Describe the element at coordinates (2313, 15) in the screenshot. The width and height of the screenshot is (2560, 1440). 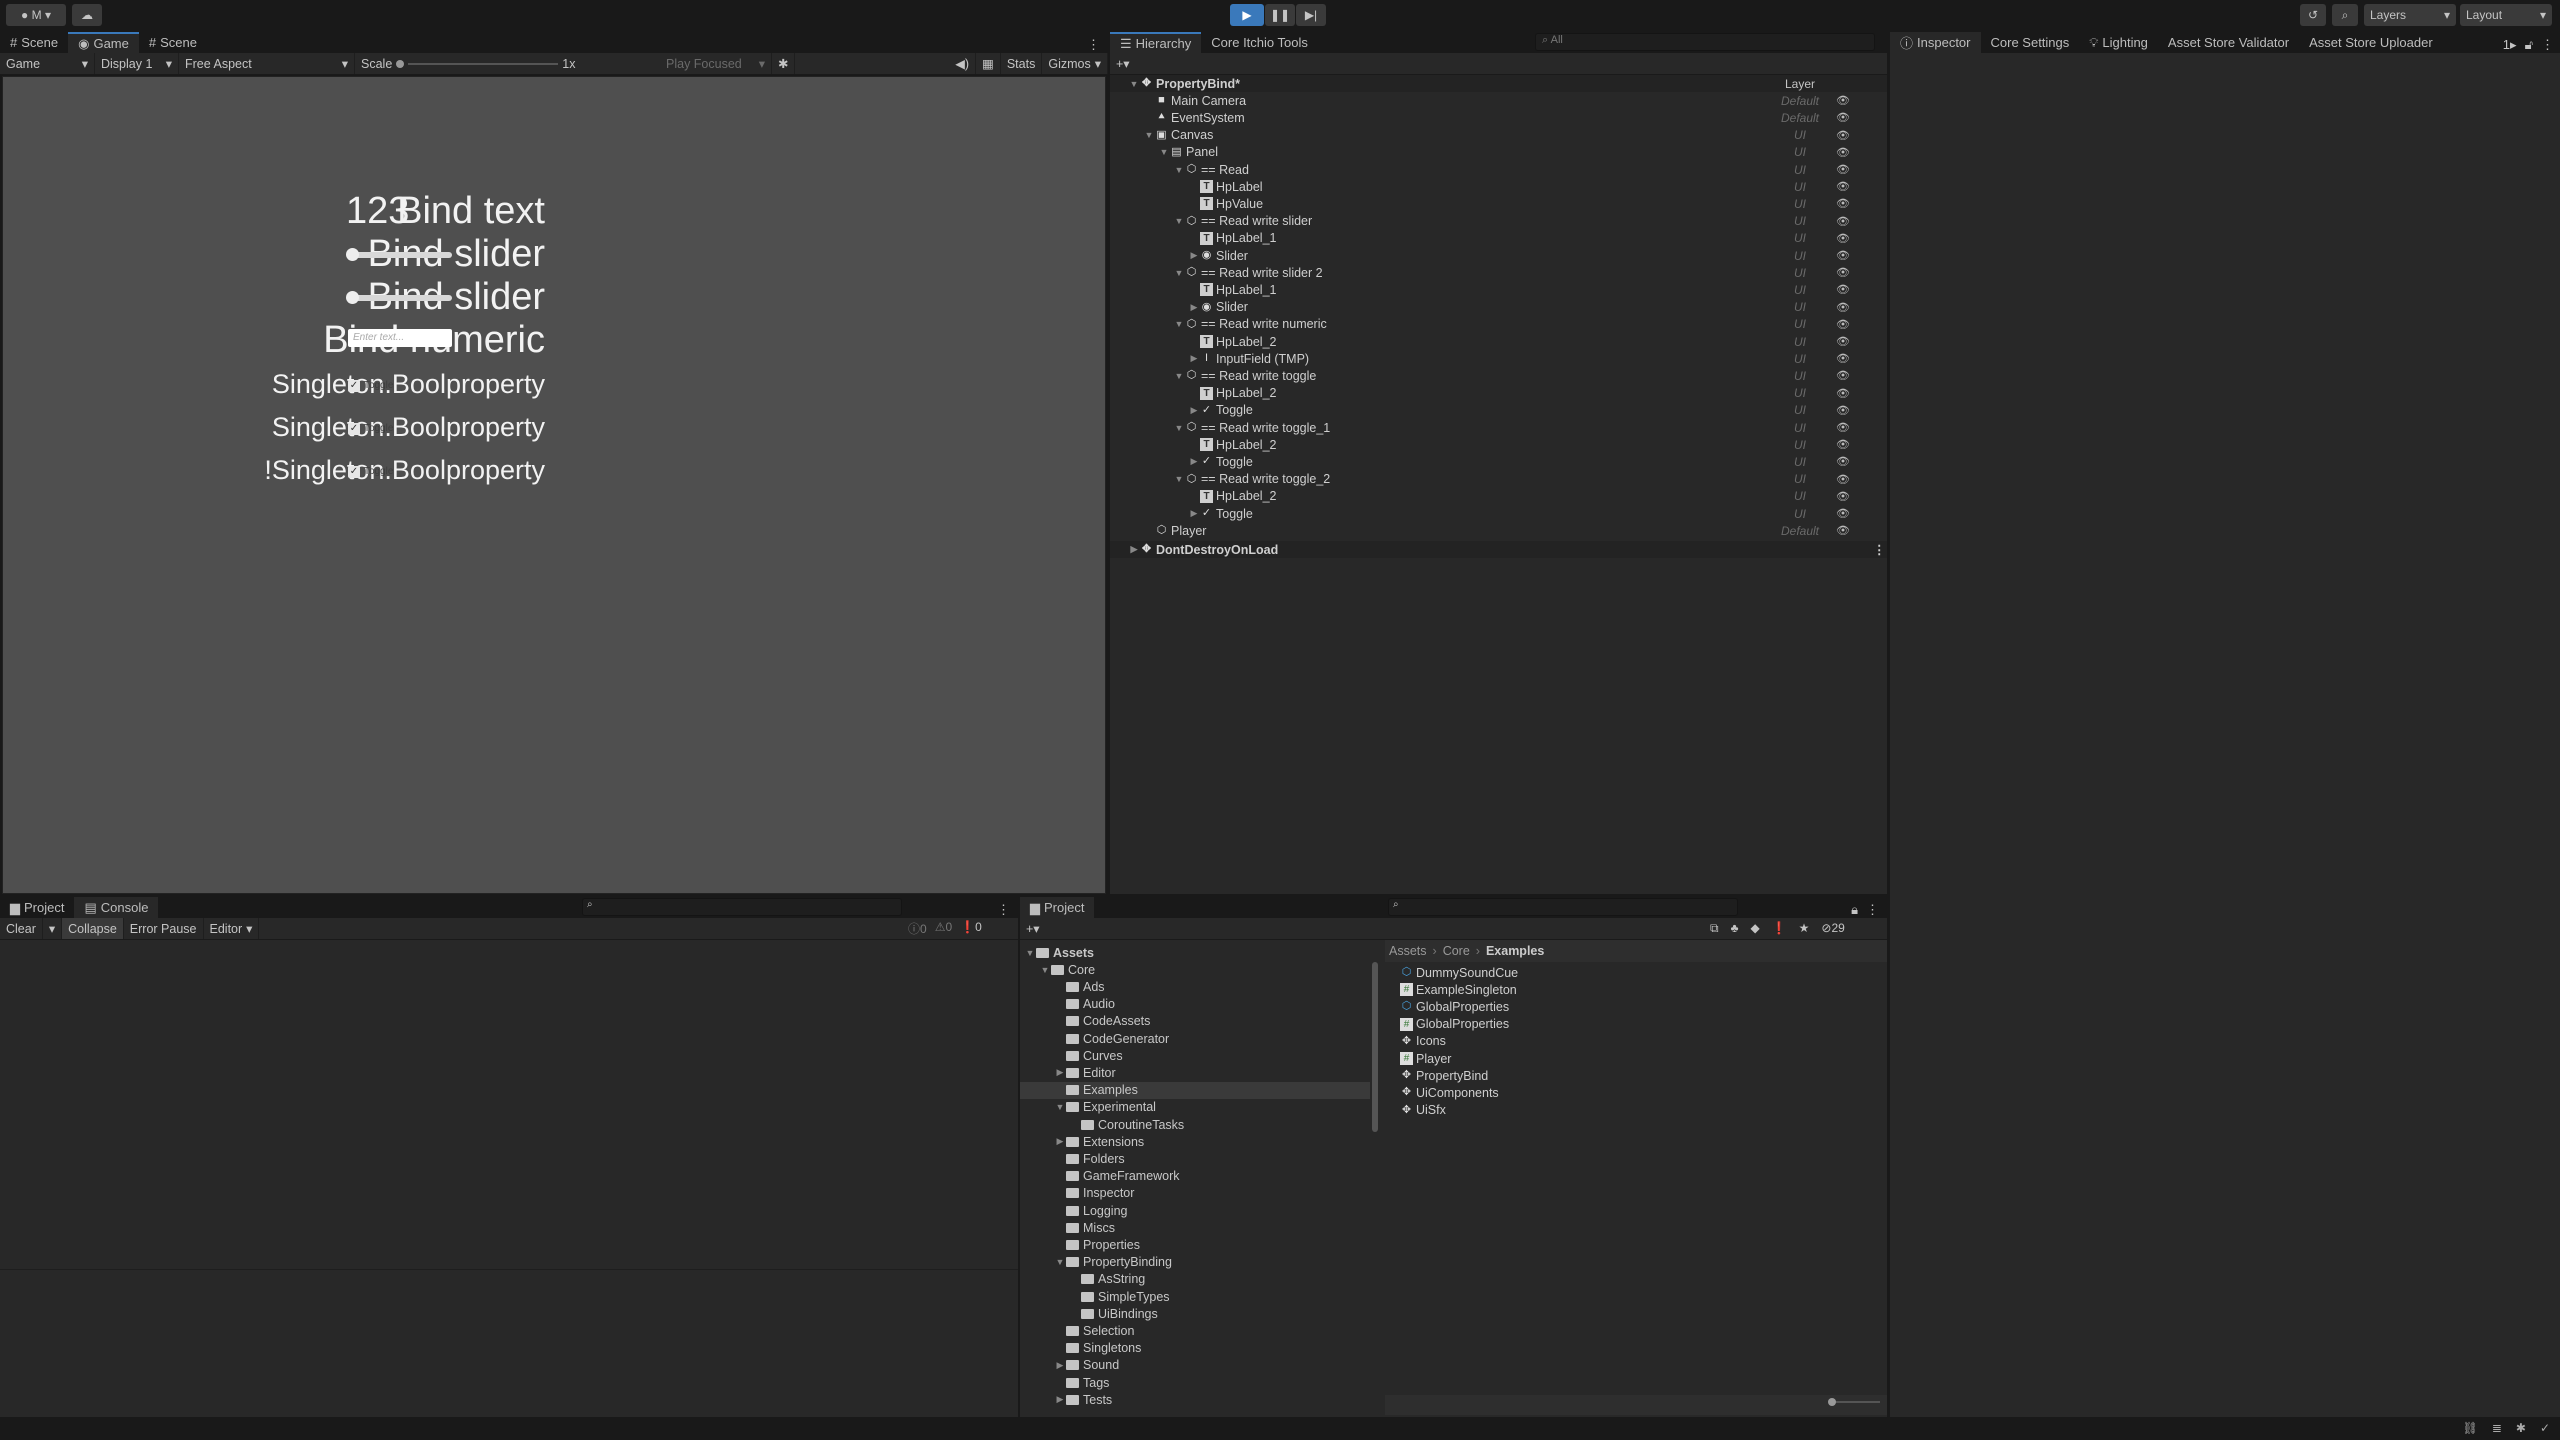
I see `history-button: ↺` at that location.